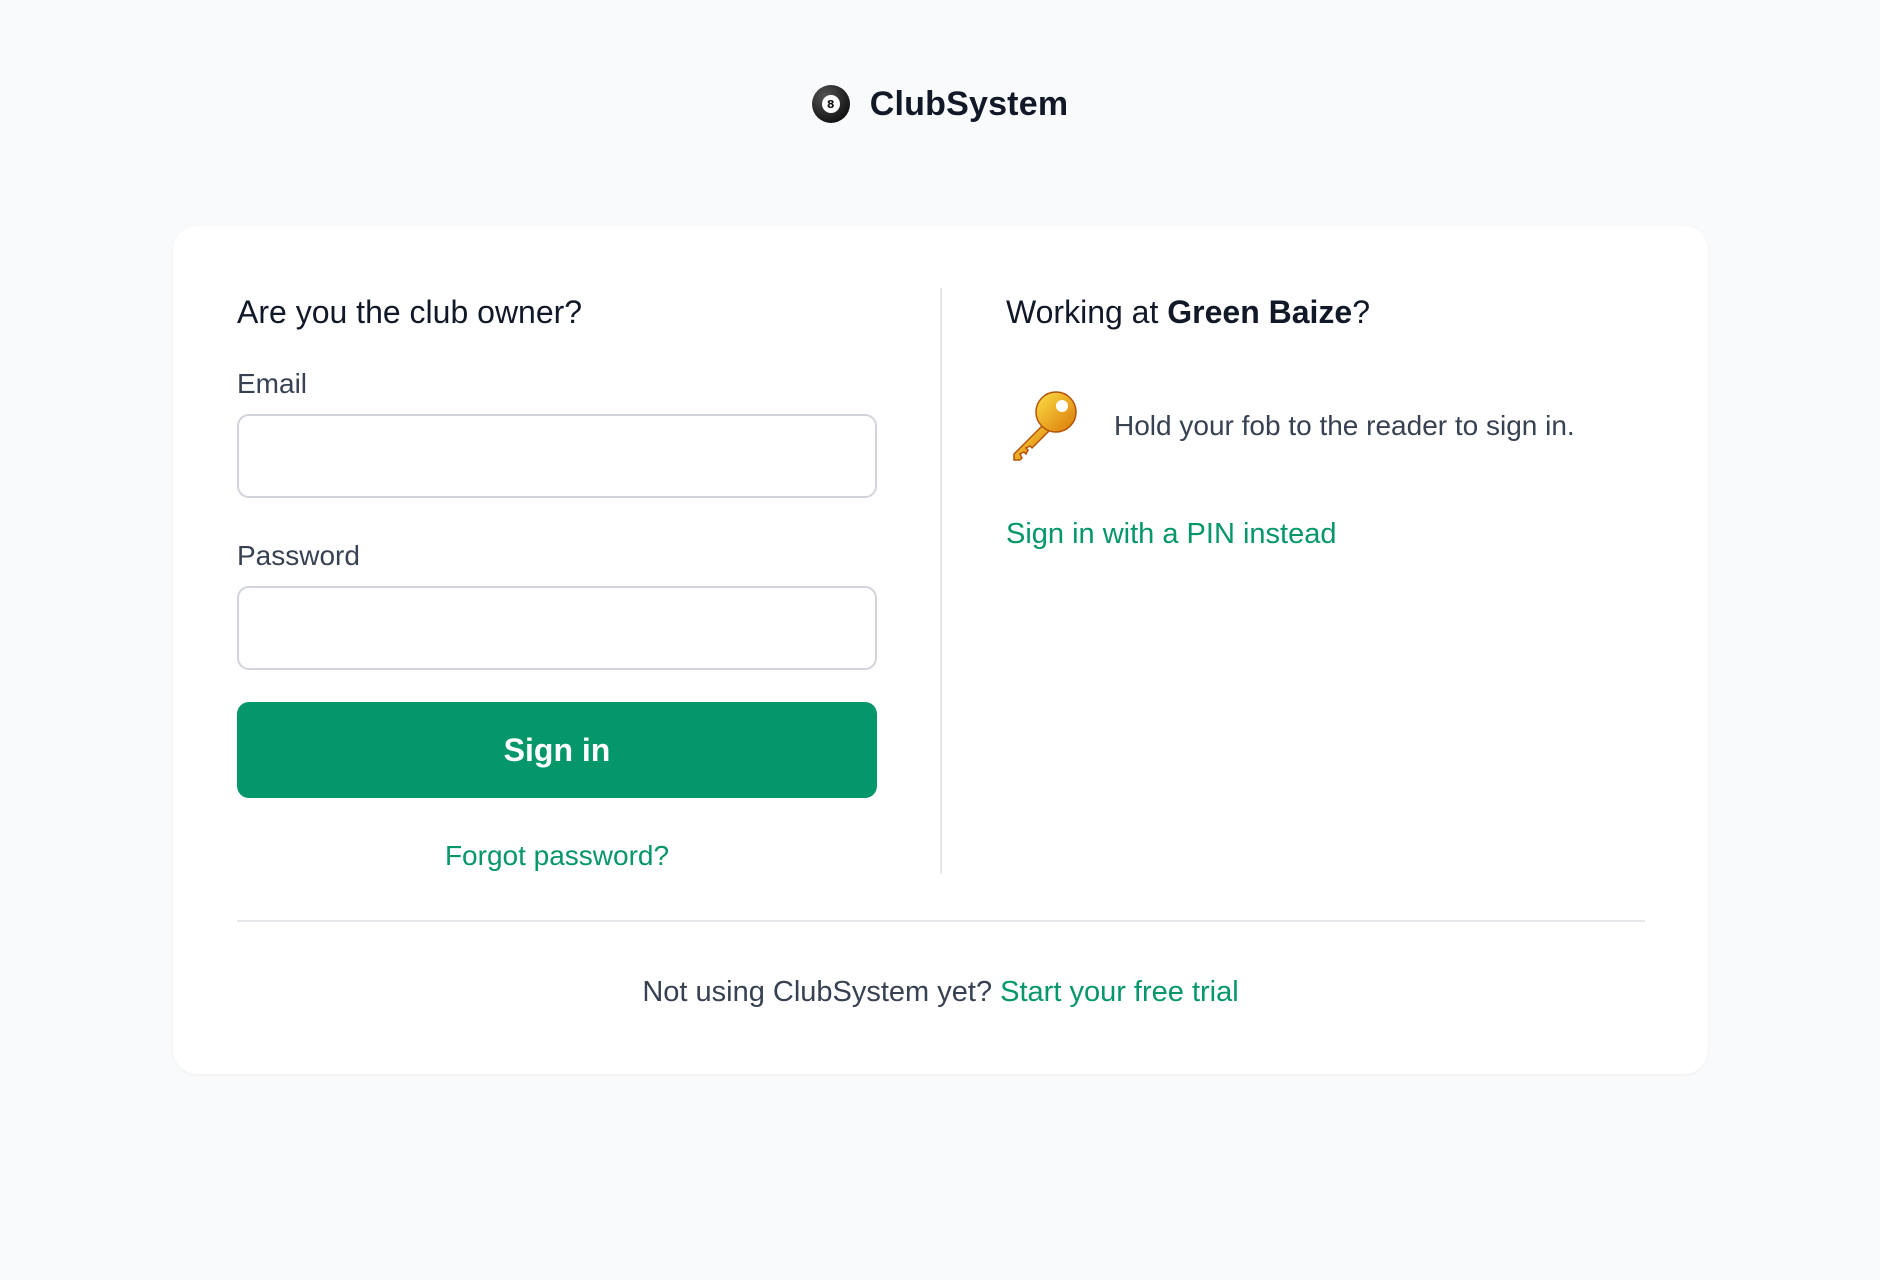 The height and width of the screenshot is (1280, 1880). What do you see at coordinates (1260, 312) in the screenshot?
I see `club-name: Green Baize` at bounding box center [1260, 312].